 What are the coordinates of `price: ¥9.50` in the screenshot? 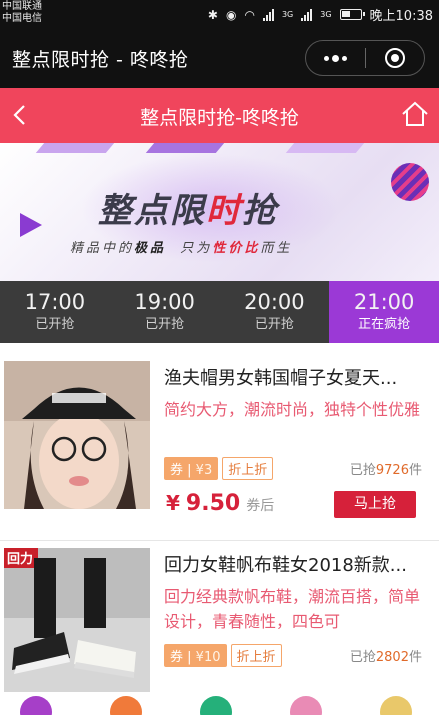 It's located at (203, 503).